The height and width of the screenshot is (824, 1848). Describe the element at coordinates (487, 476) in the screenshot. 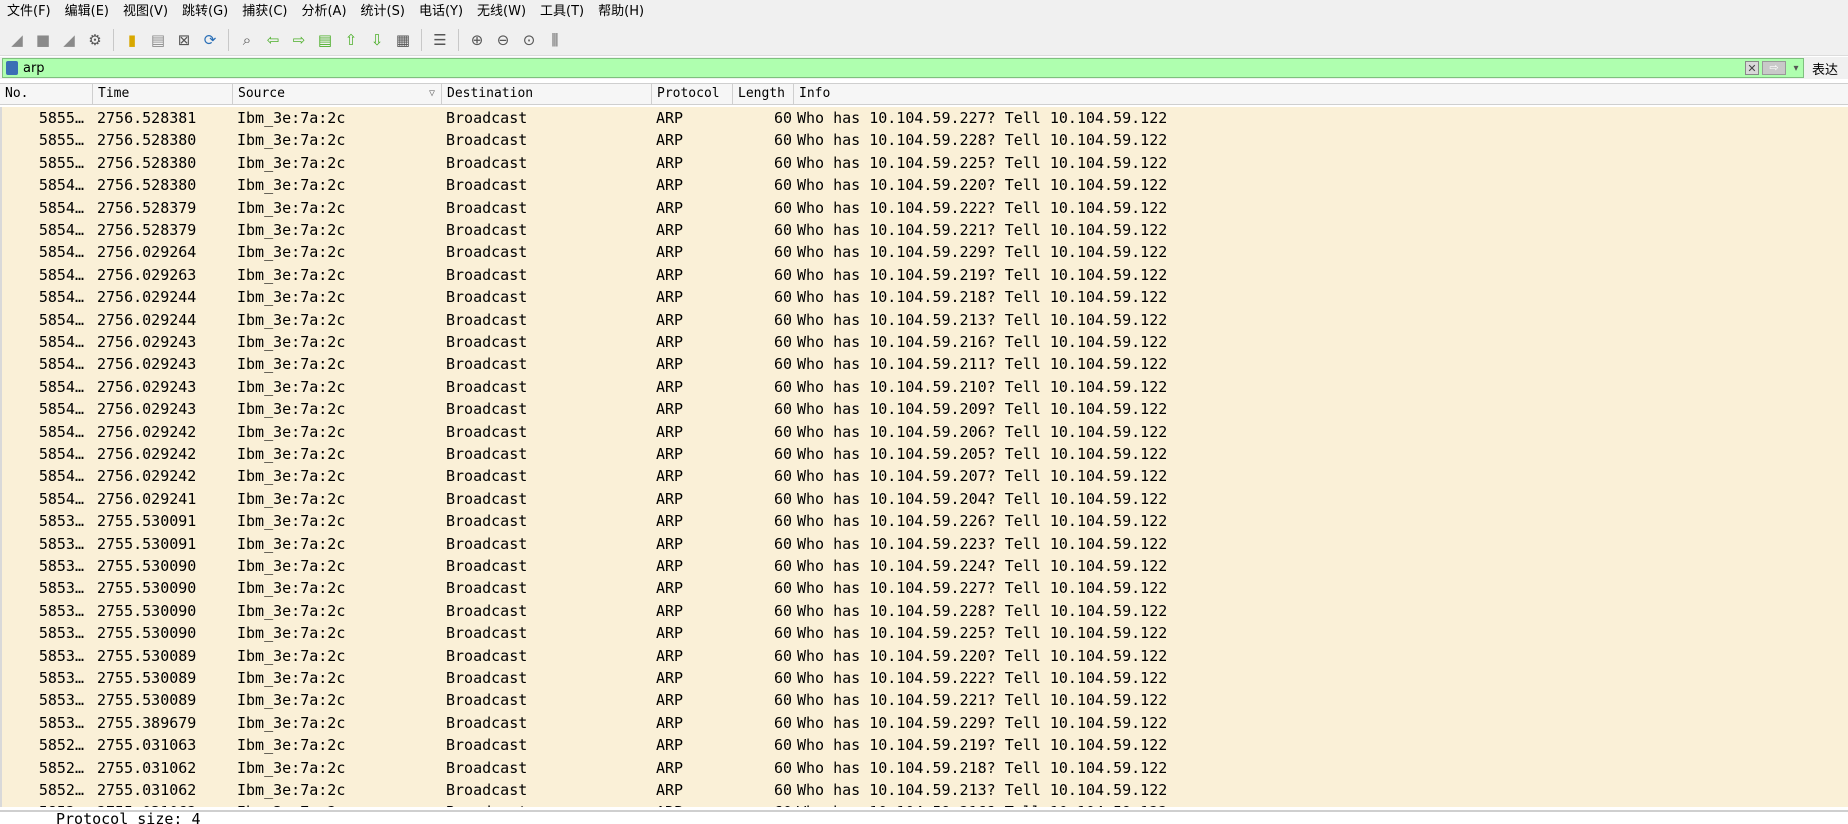

I see `cell-destination: Broadcast` at that location.